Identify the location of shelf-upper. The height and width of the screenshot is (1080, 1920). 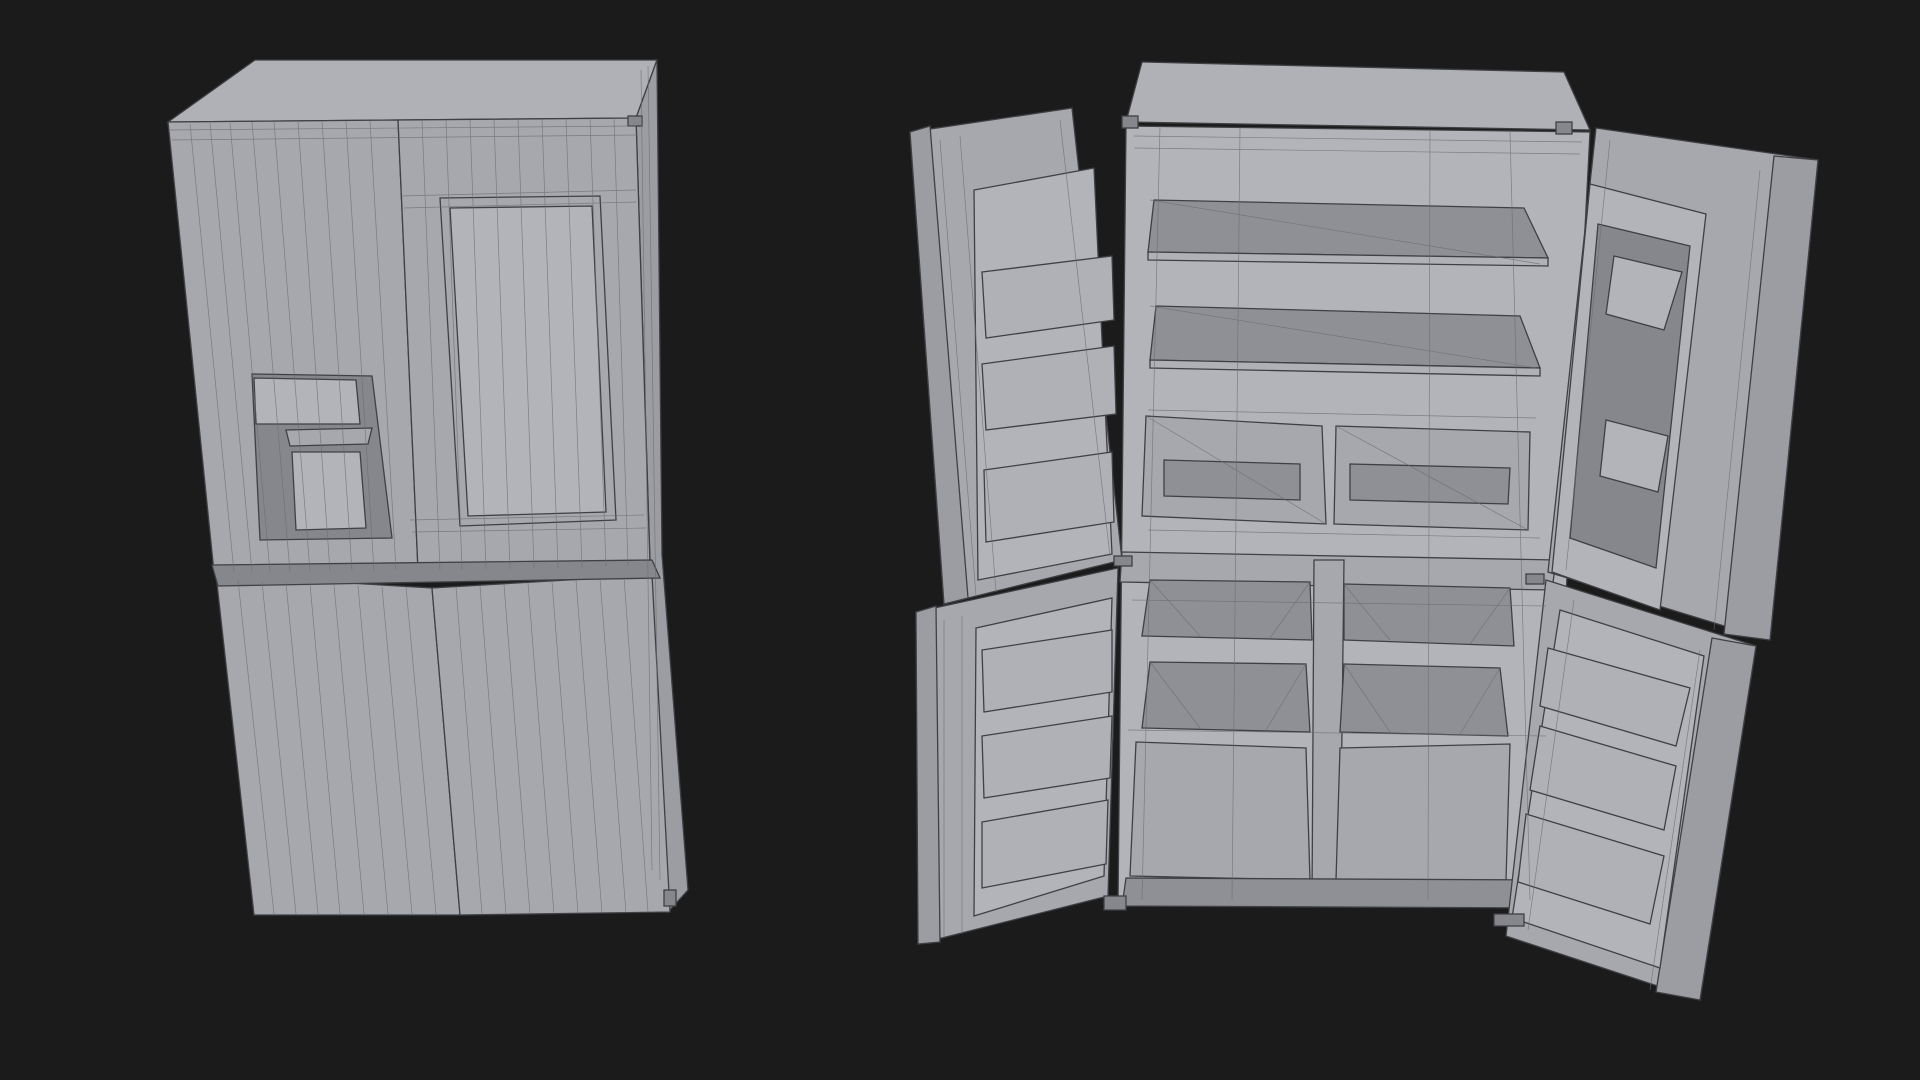
(1348, 229).